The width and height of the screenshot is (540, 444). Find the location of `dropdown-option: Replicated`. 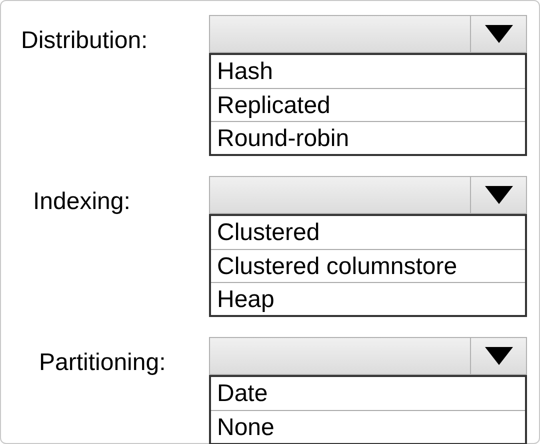

dropdown-option: Replicated is located at coordinates (368, 104).